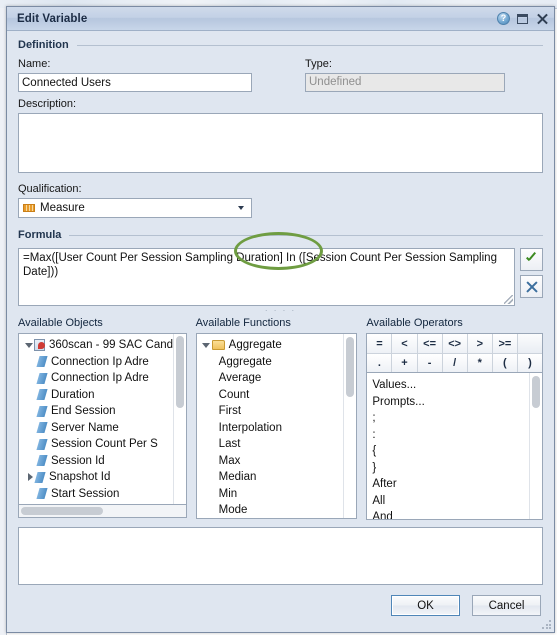  Describe the element at coordinates (448, 435) in the screenshot. I see `operator-item: :` at that location.